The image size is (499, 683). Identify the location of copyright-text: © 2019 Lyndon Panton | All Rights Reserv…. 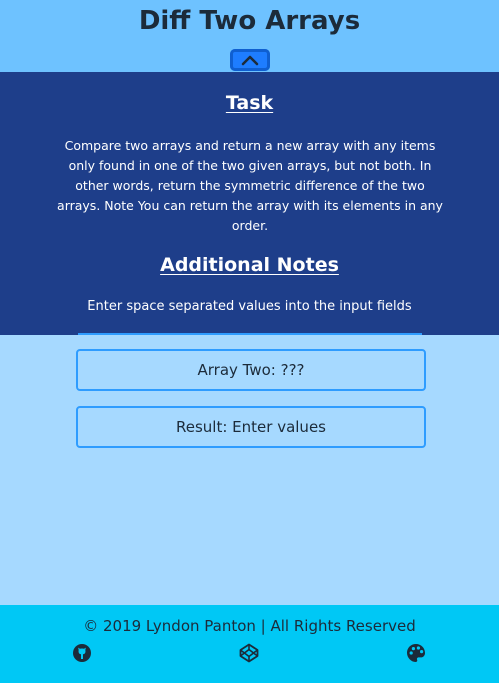
(249, 626).